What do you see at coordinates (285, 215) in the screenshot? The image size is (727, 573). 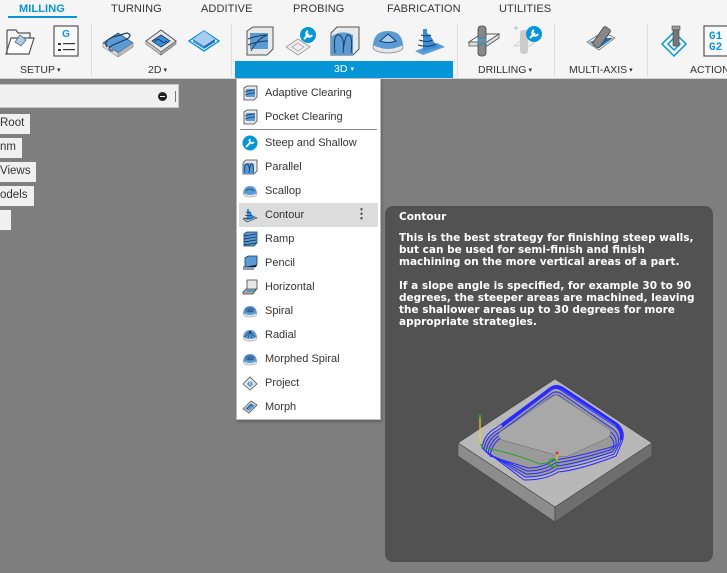 I see `menu-item-label: Contour` at bounding box center [285, 215].